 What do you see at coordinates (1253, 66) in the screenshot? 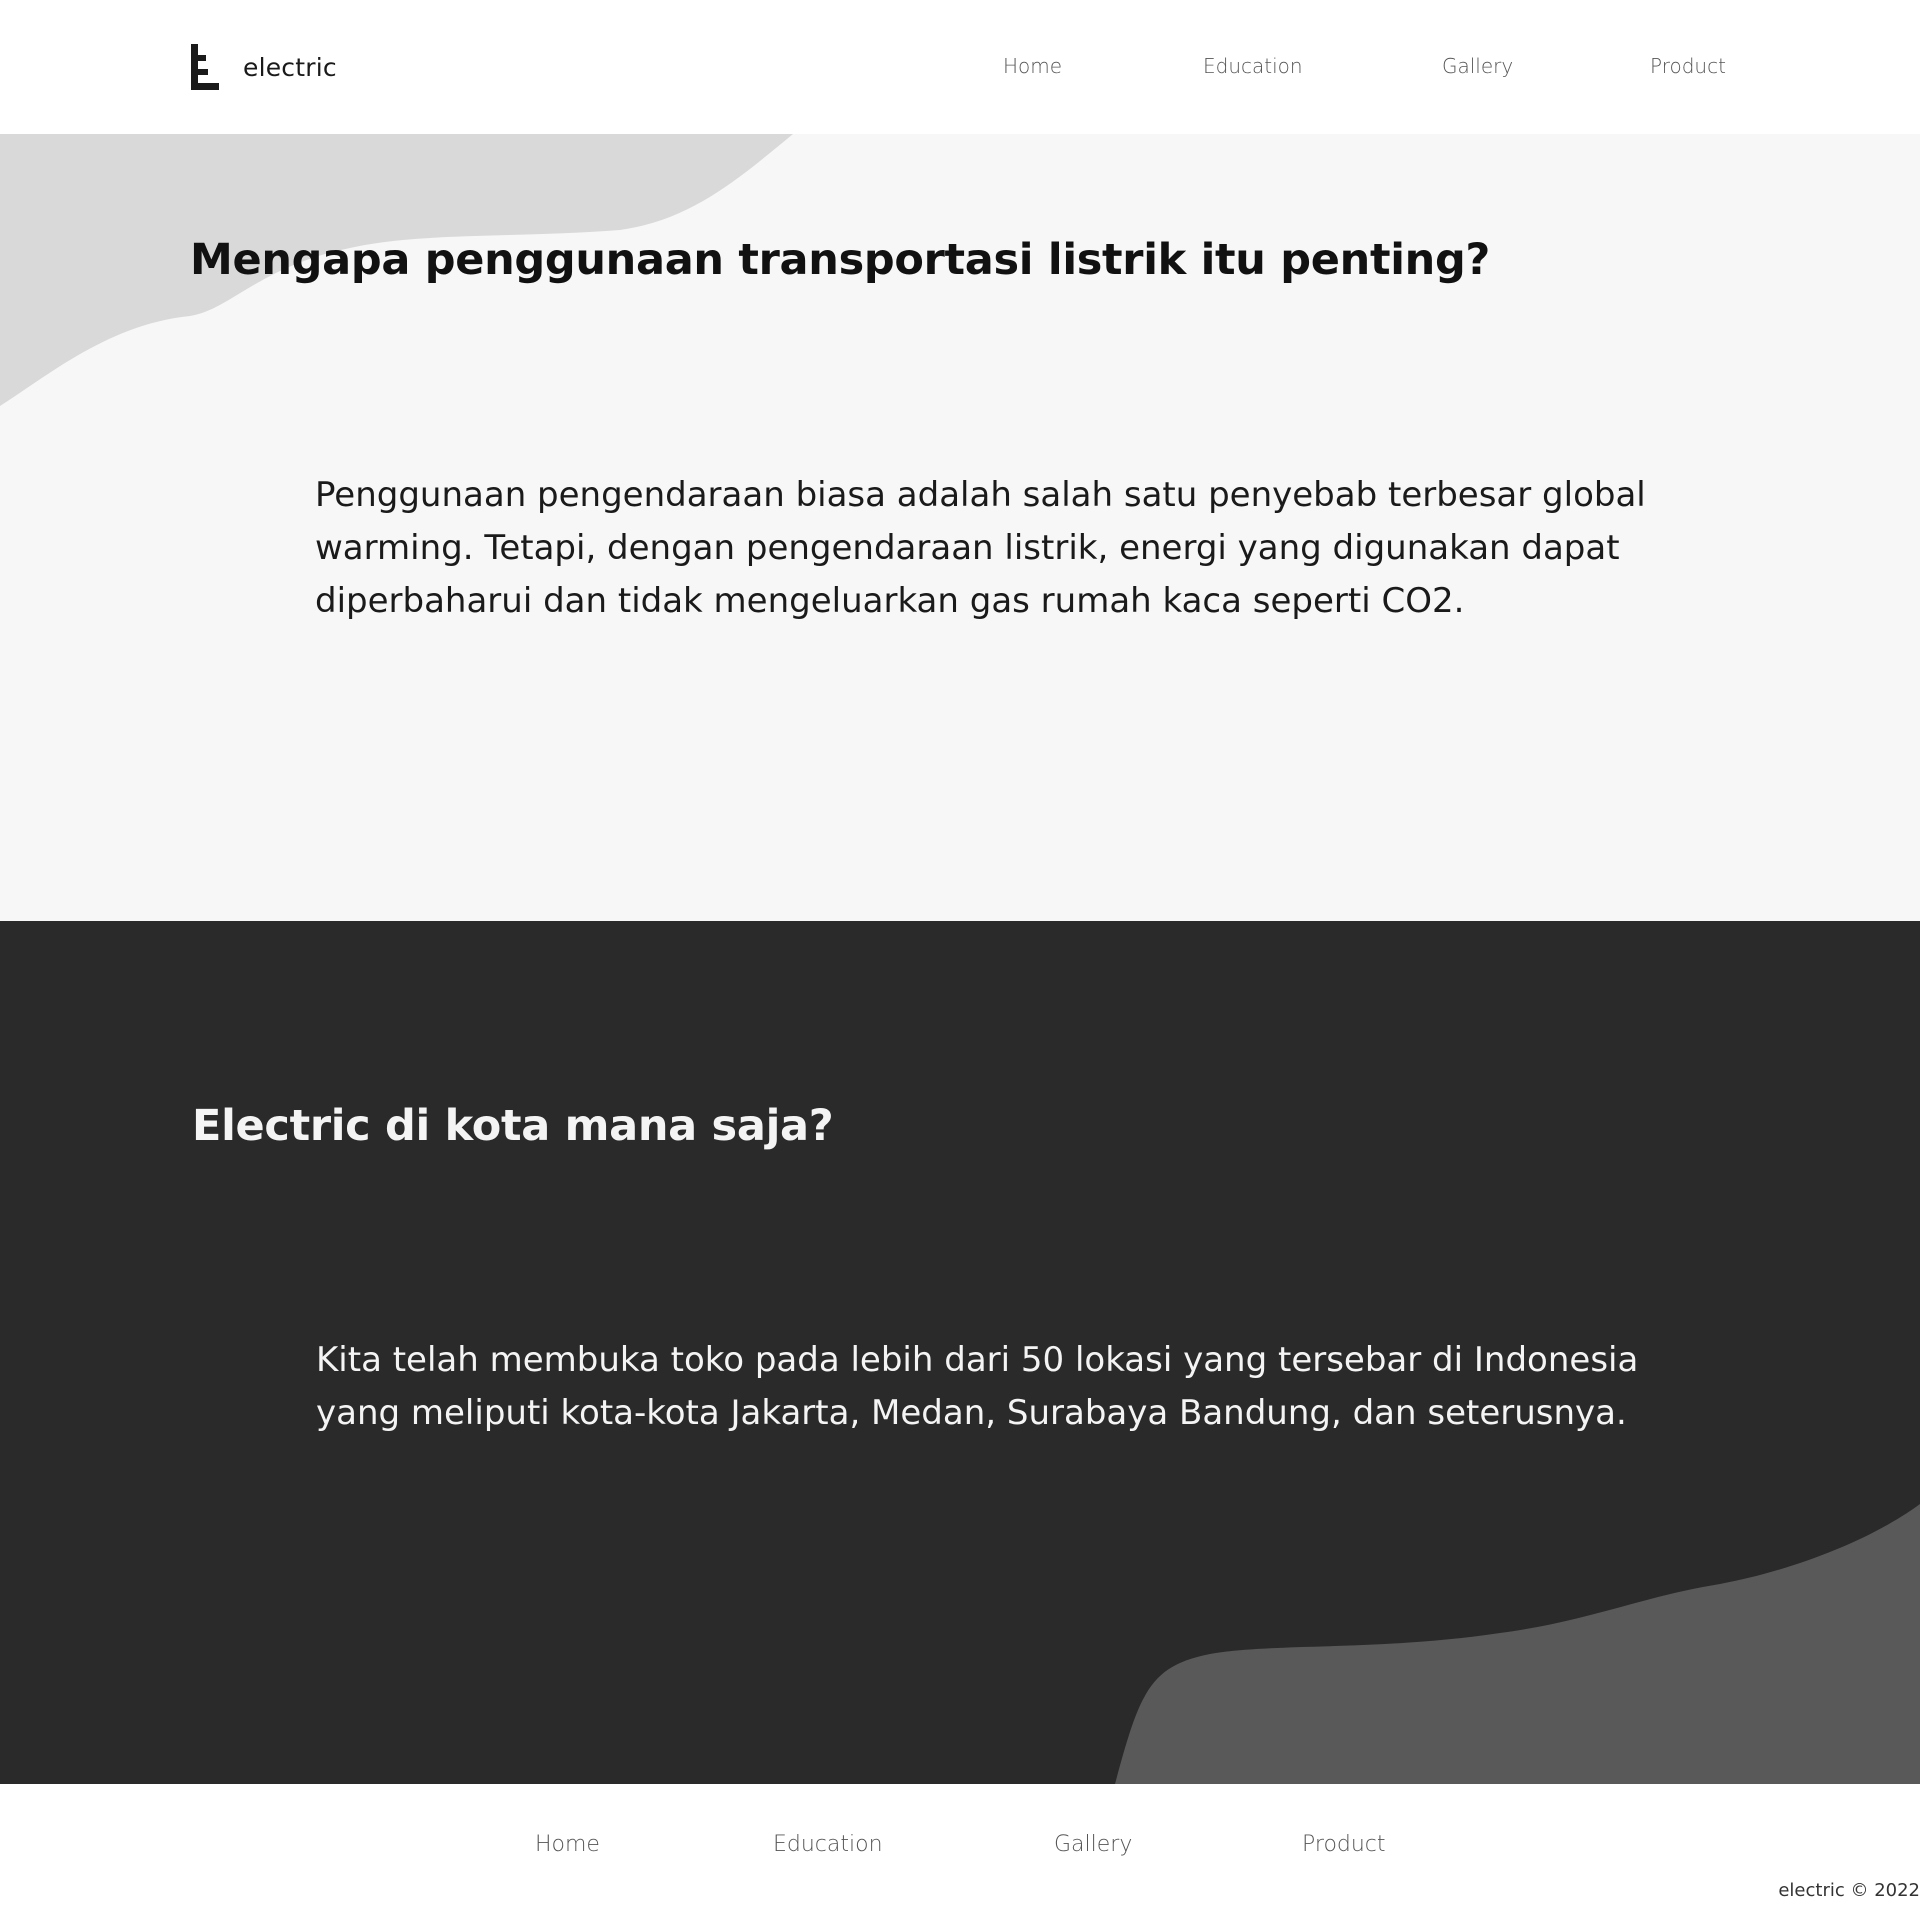
I see `nav-education: Education` at bounding box center [1253, 66].